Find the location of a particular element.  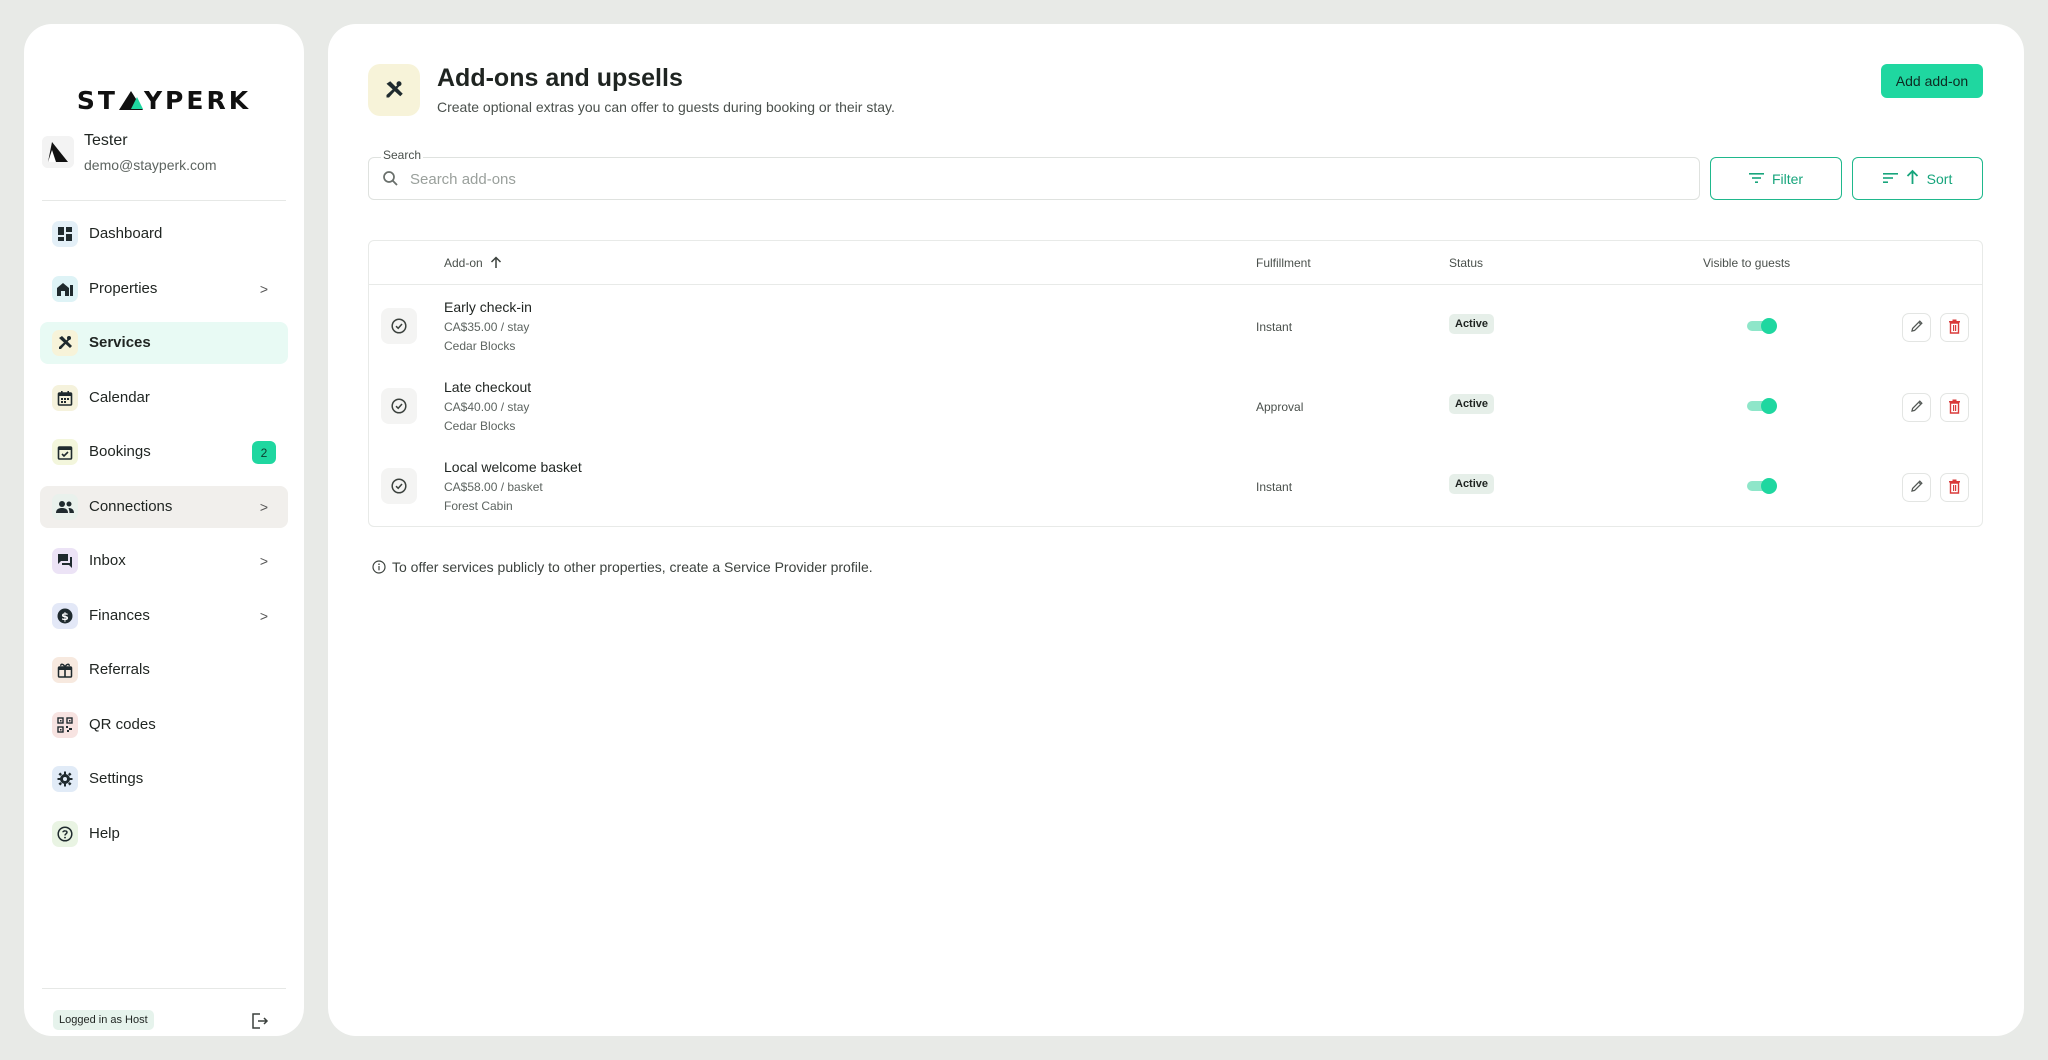

sidebar-item-services: Services is located at coordinates (164, 343).